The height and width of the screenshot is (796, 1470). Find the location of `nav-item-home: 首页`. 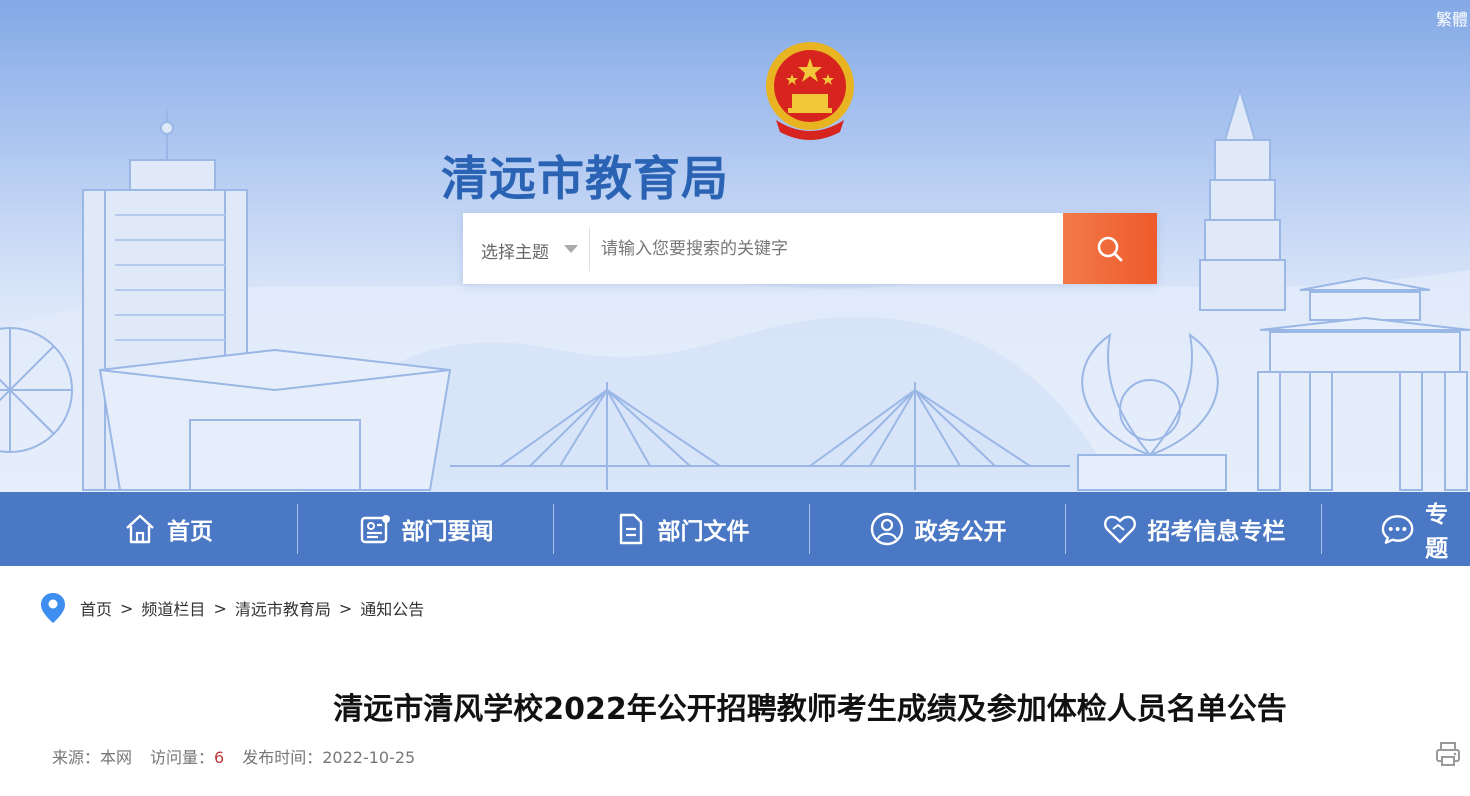

nav-item-home: 首页 is located at coordinates (168, 529).